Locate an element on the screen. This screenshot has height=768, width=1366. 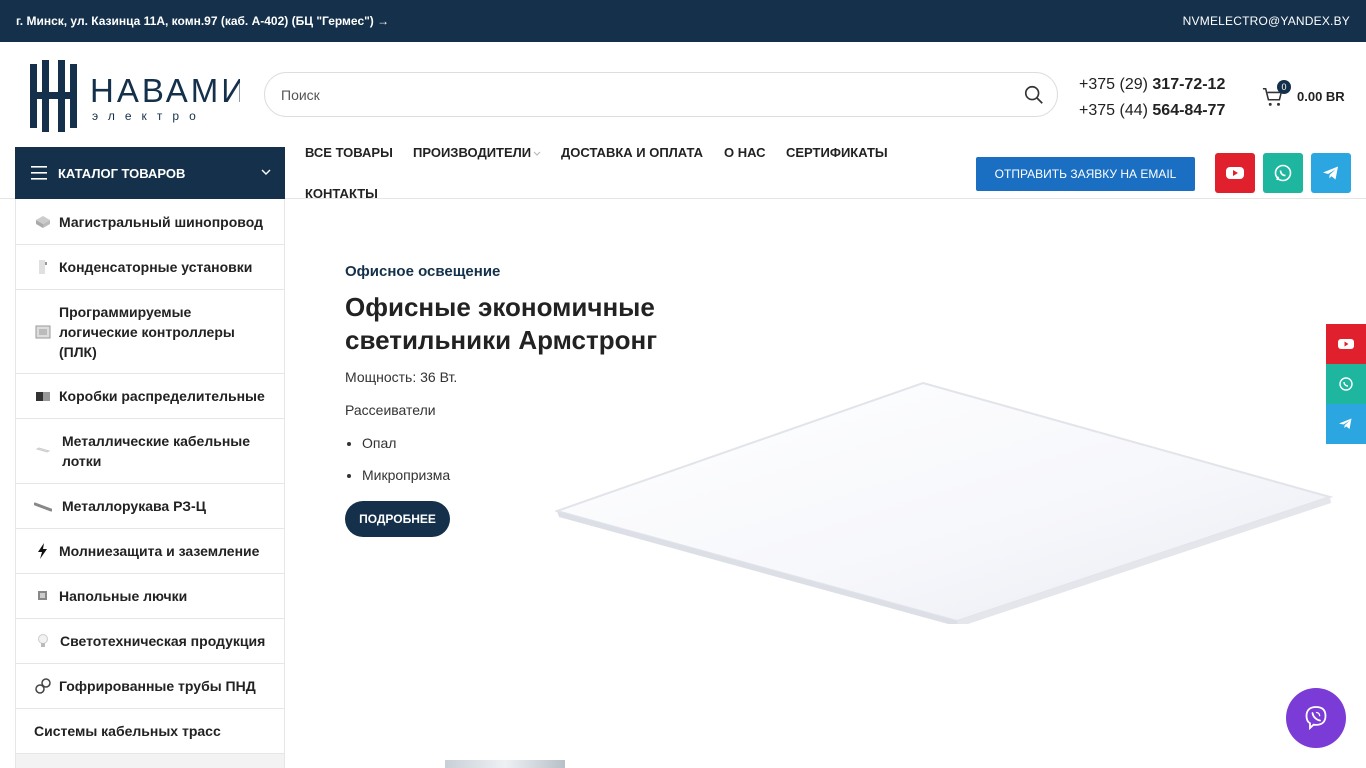
more-details-button: ПОДРОБНЕЕ is located at coordinates (397, 519).